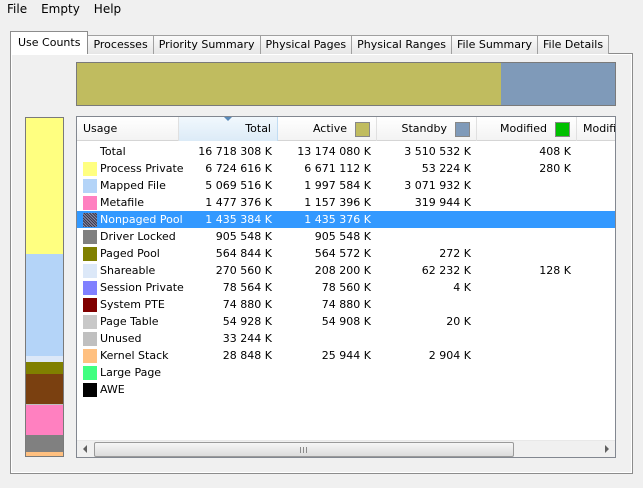 The width and height of the screenshot is (643, 488). Describe the element at coordinates (327, 129) in the screenshot. I see `col-header-active: Active` at that location.